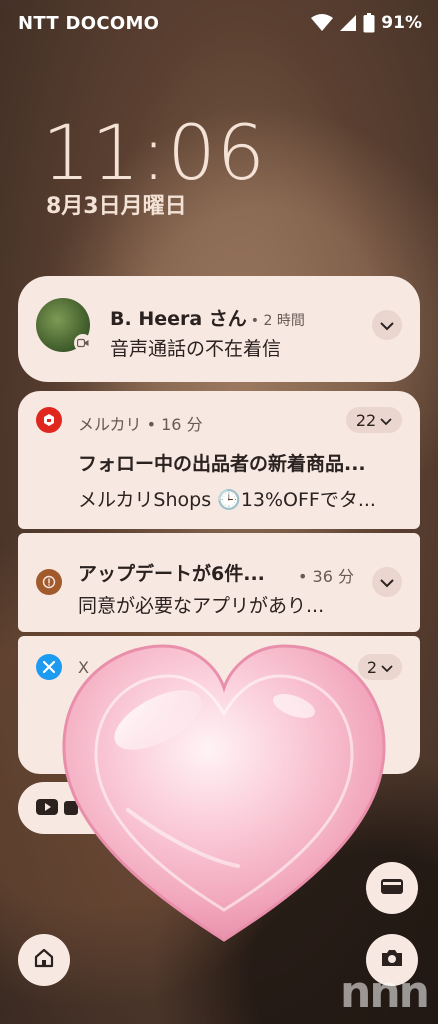  I want to click on wallet-icon, so click(392, 888).